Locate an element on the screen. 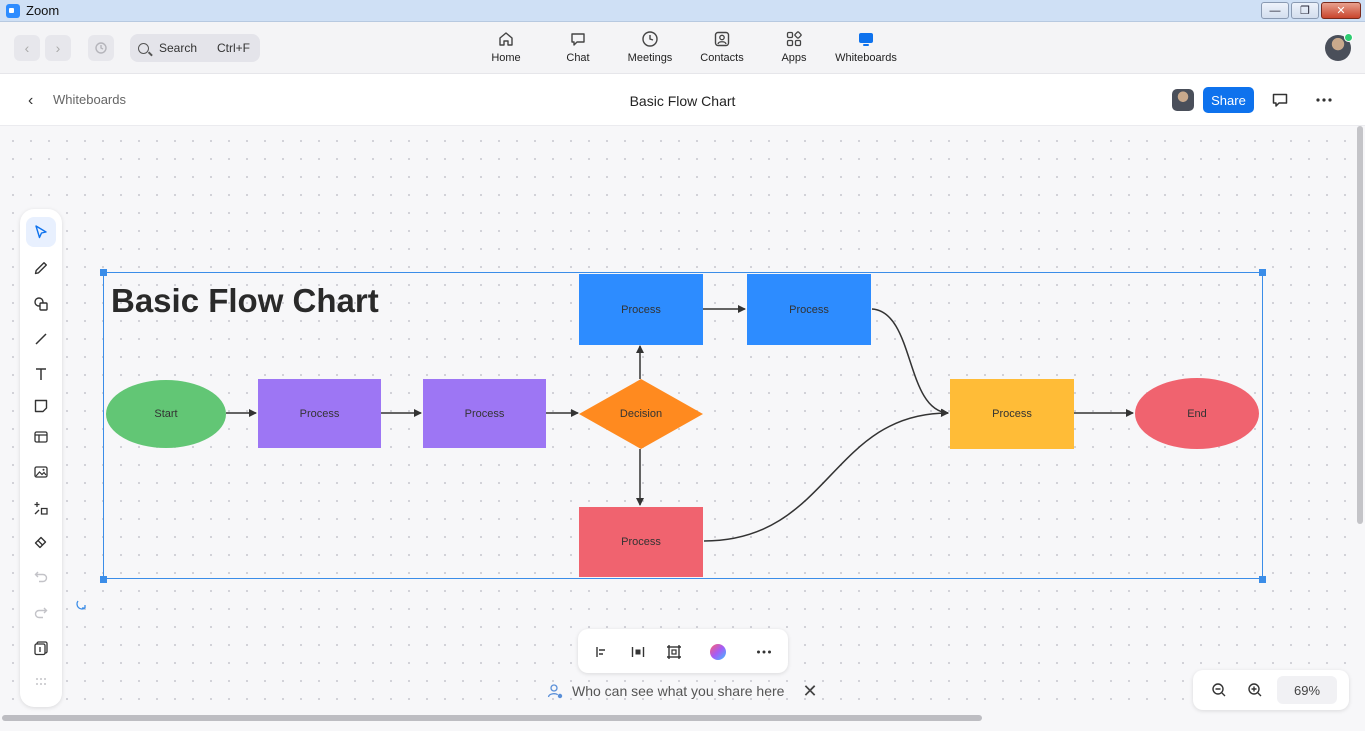  chat-icon is located at coordinates (578, 39).